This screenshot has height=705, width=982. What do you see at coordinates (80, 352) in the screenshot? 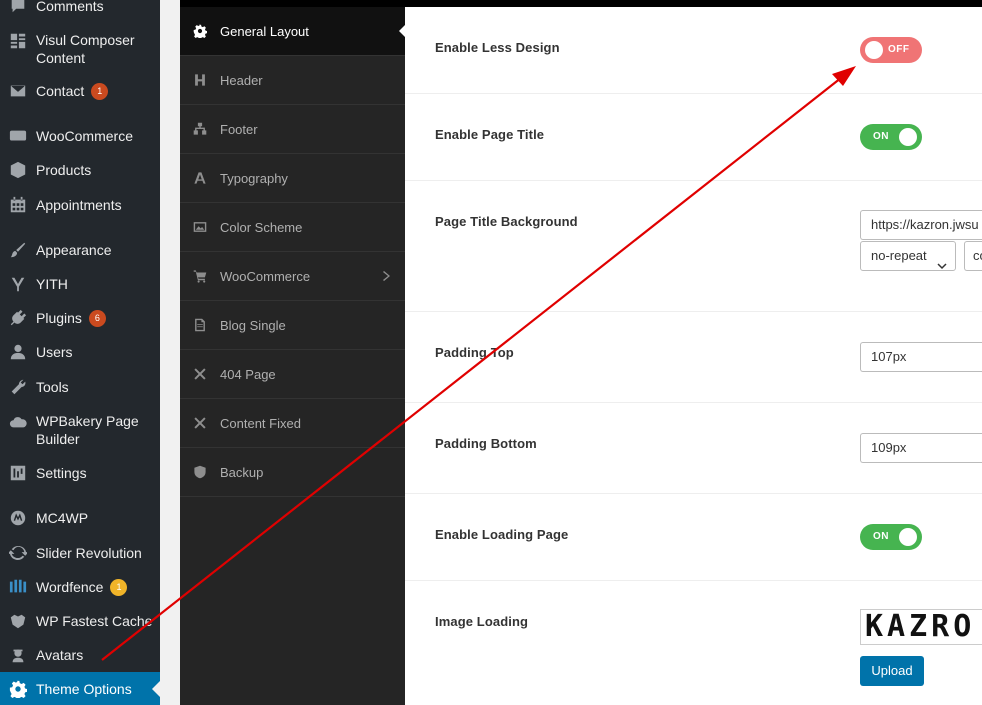
I see `wp-menu-users: Users` at bounding box center [80, 352].